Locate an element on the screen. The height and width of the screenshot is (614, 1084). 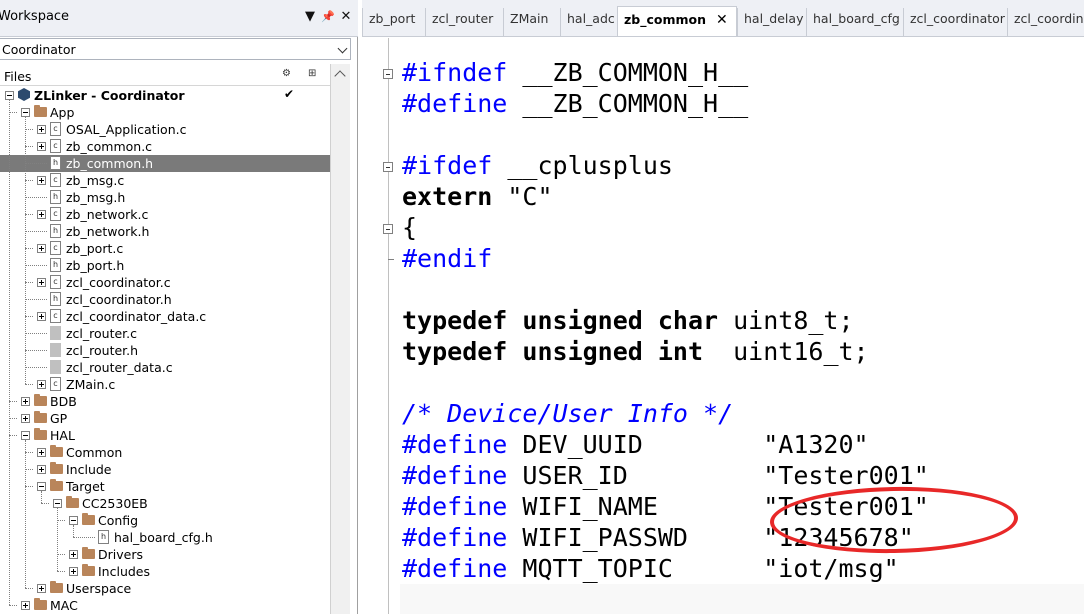
code-line: typedef unsigned int uint16_t; is located at coordinates (635, 351).